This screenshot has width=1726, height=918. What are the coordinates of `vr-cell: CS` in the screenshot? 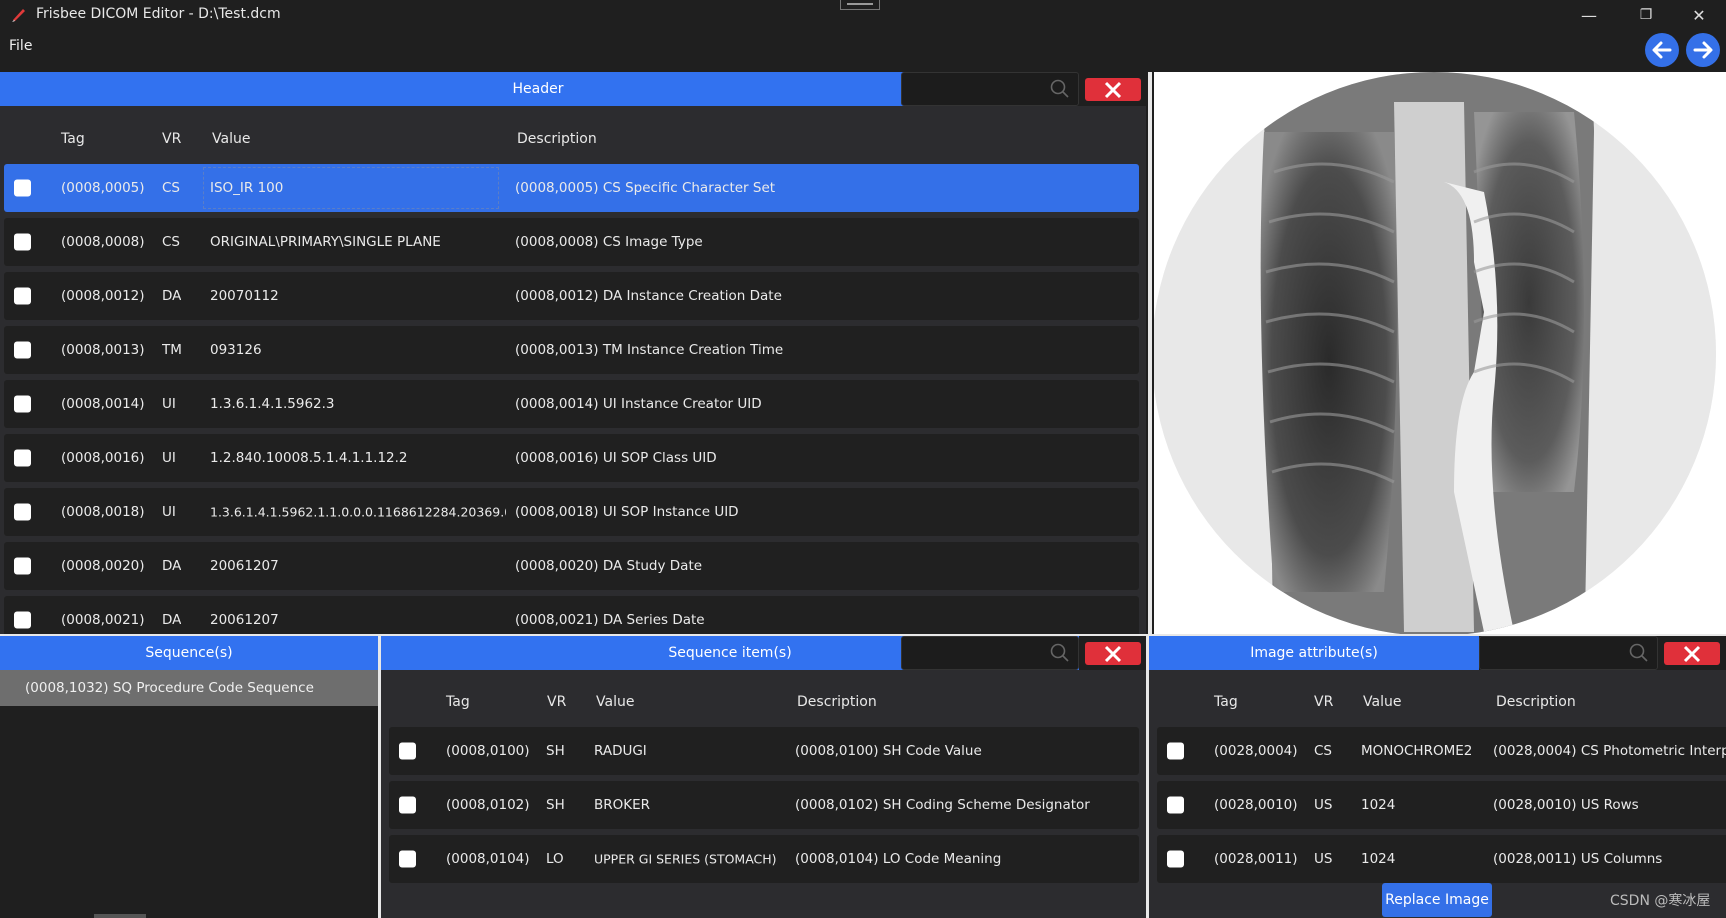 It's located at (171, 242).